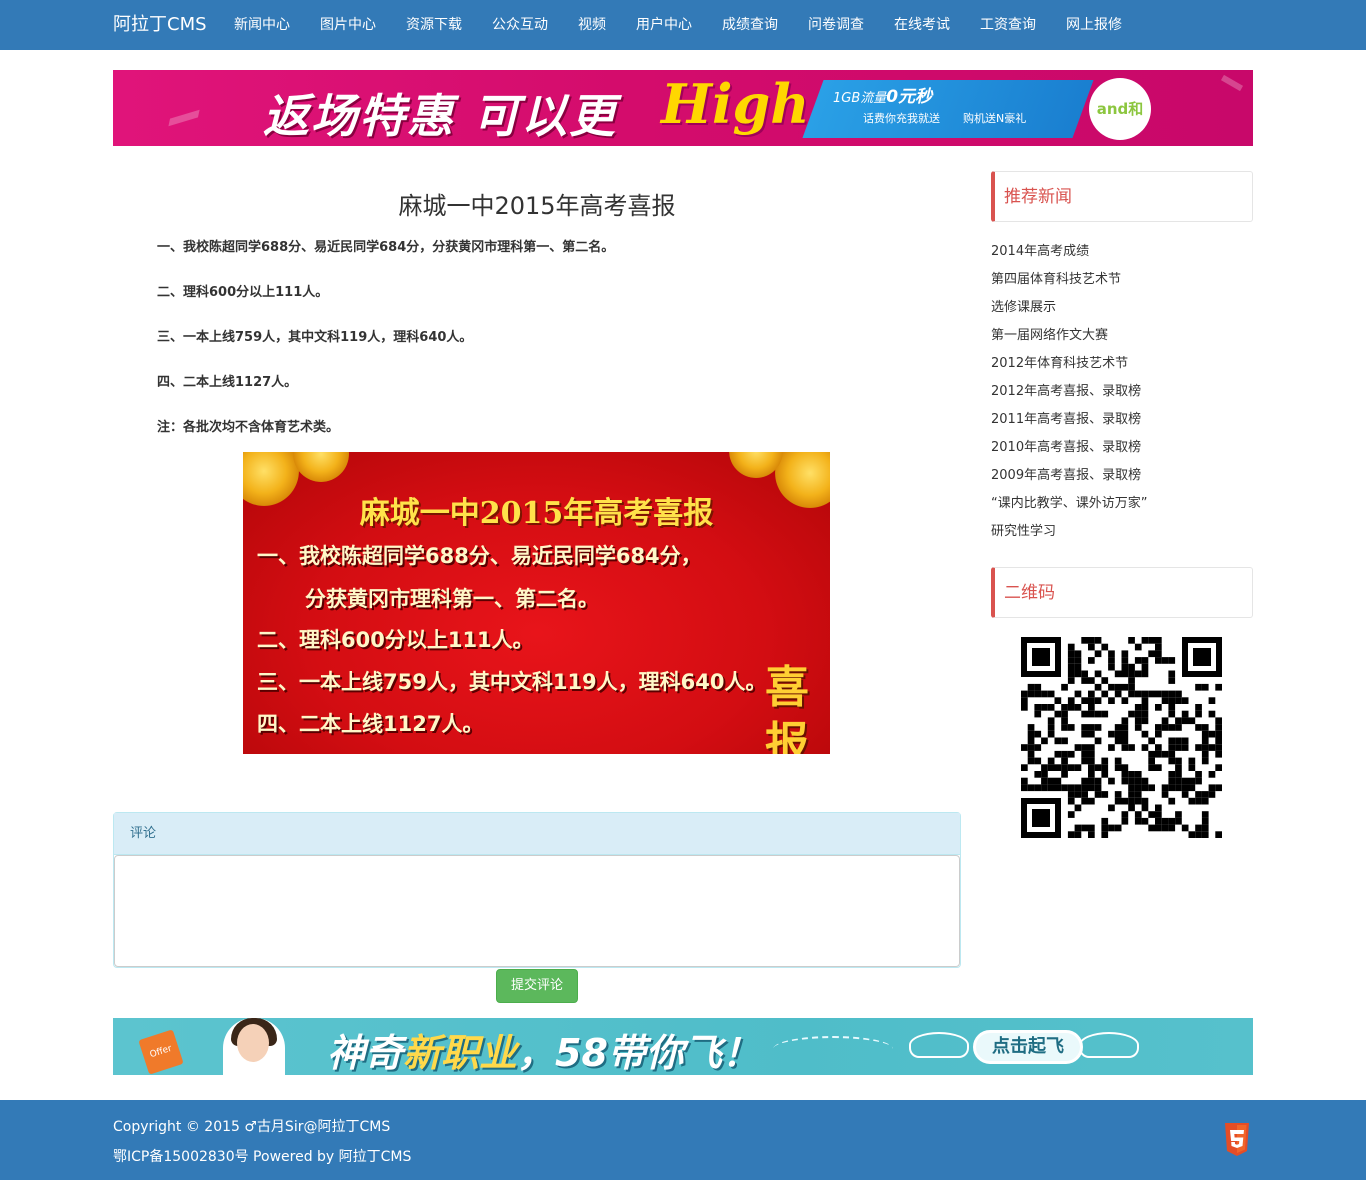 This screenshot has width=1366, height=1180. I want to click on nav-item-online-exam: 在线考试, so click(922, 25).